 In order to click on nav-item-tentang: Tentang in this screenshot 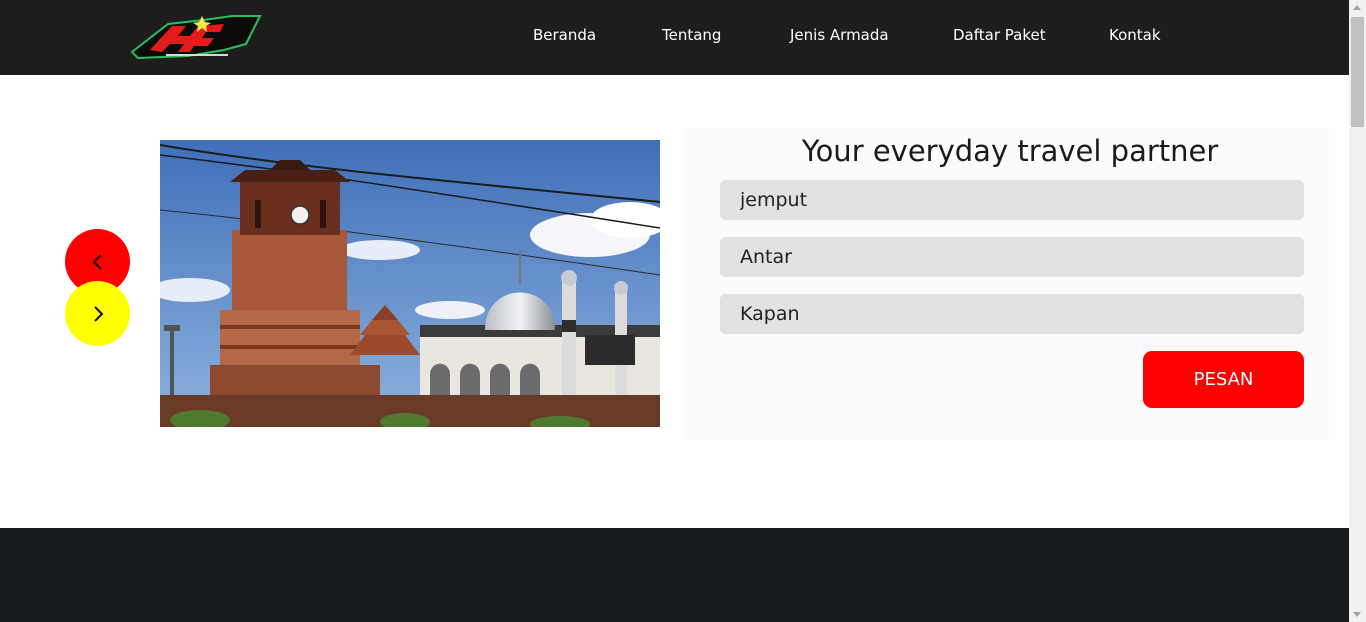, I will do `click(691, 35)`.